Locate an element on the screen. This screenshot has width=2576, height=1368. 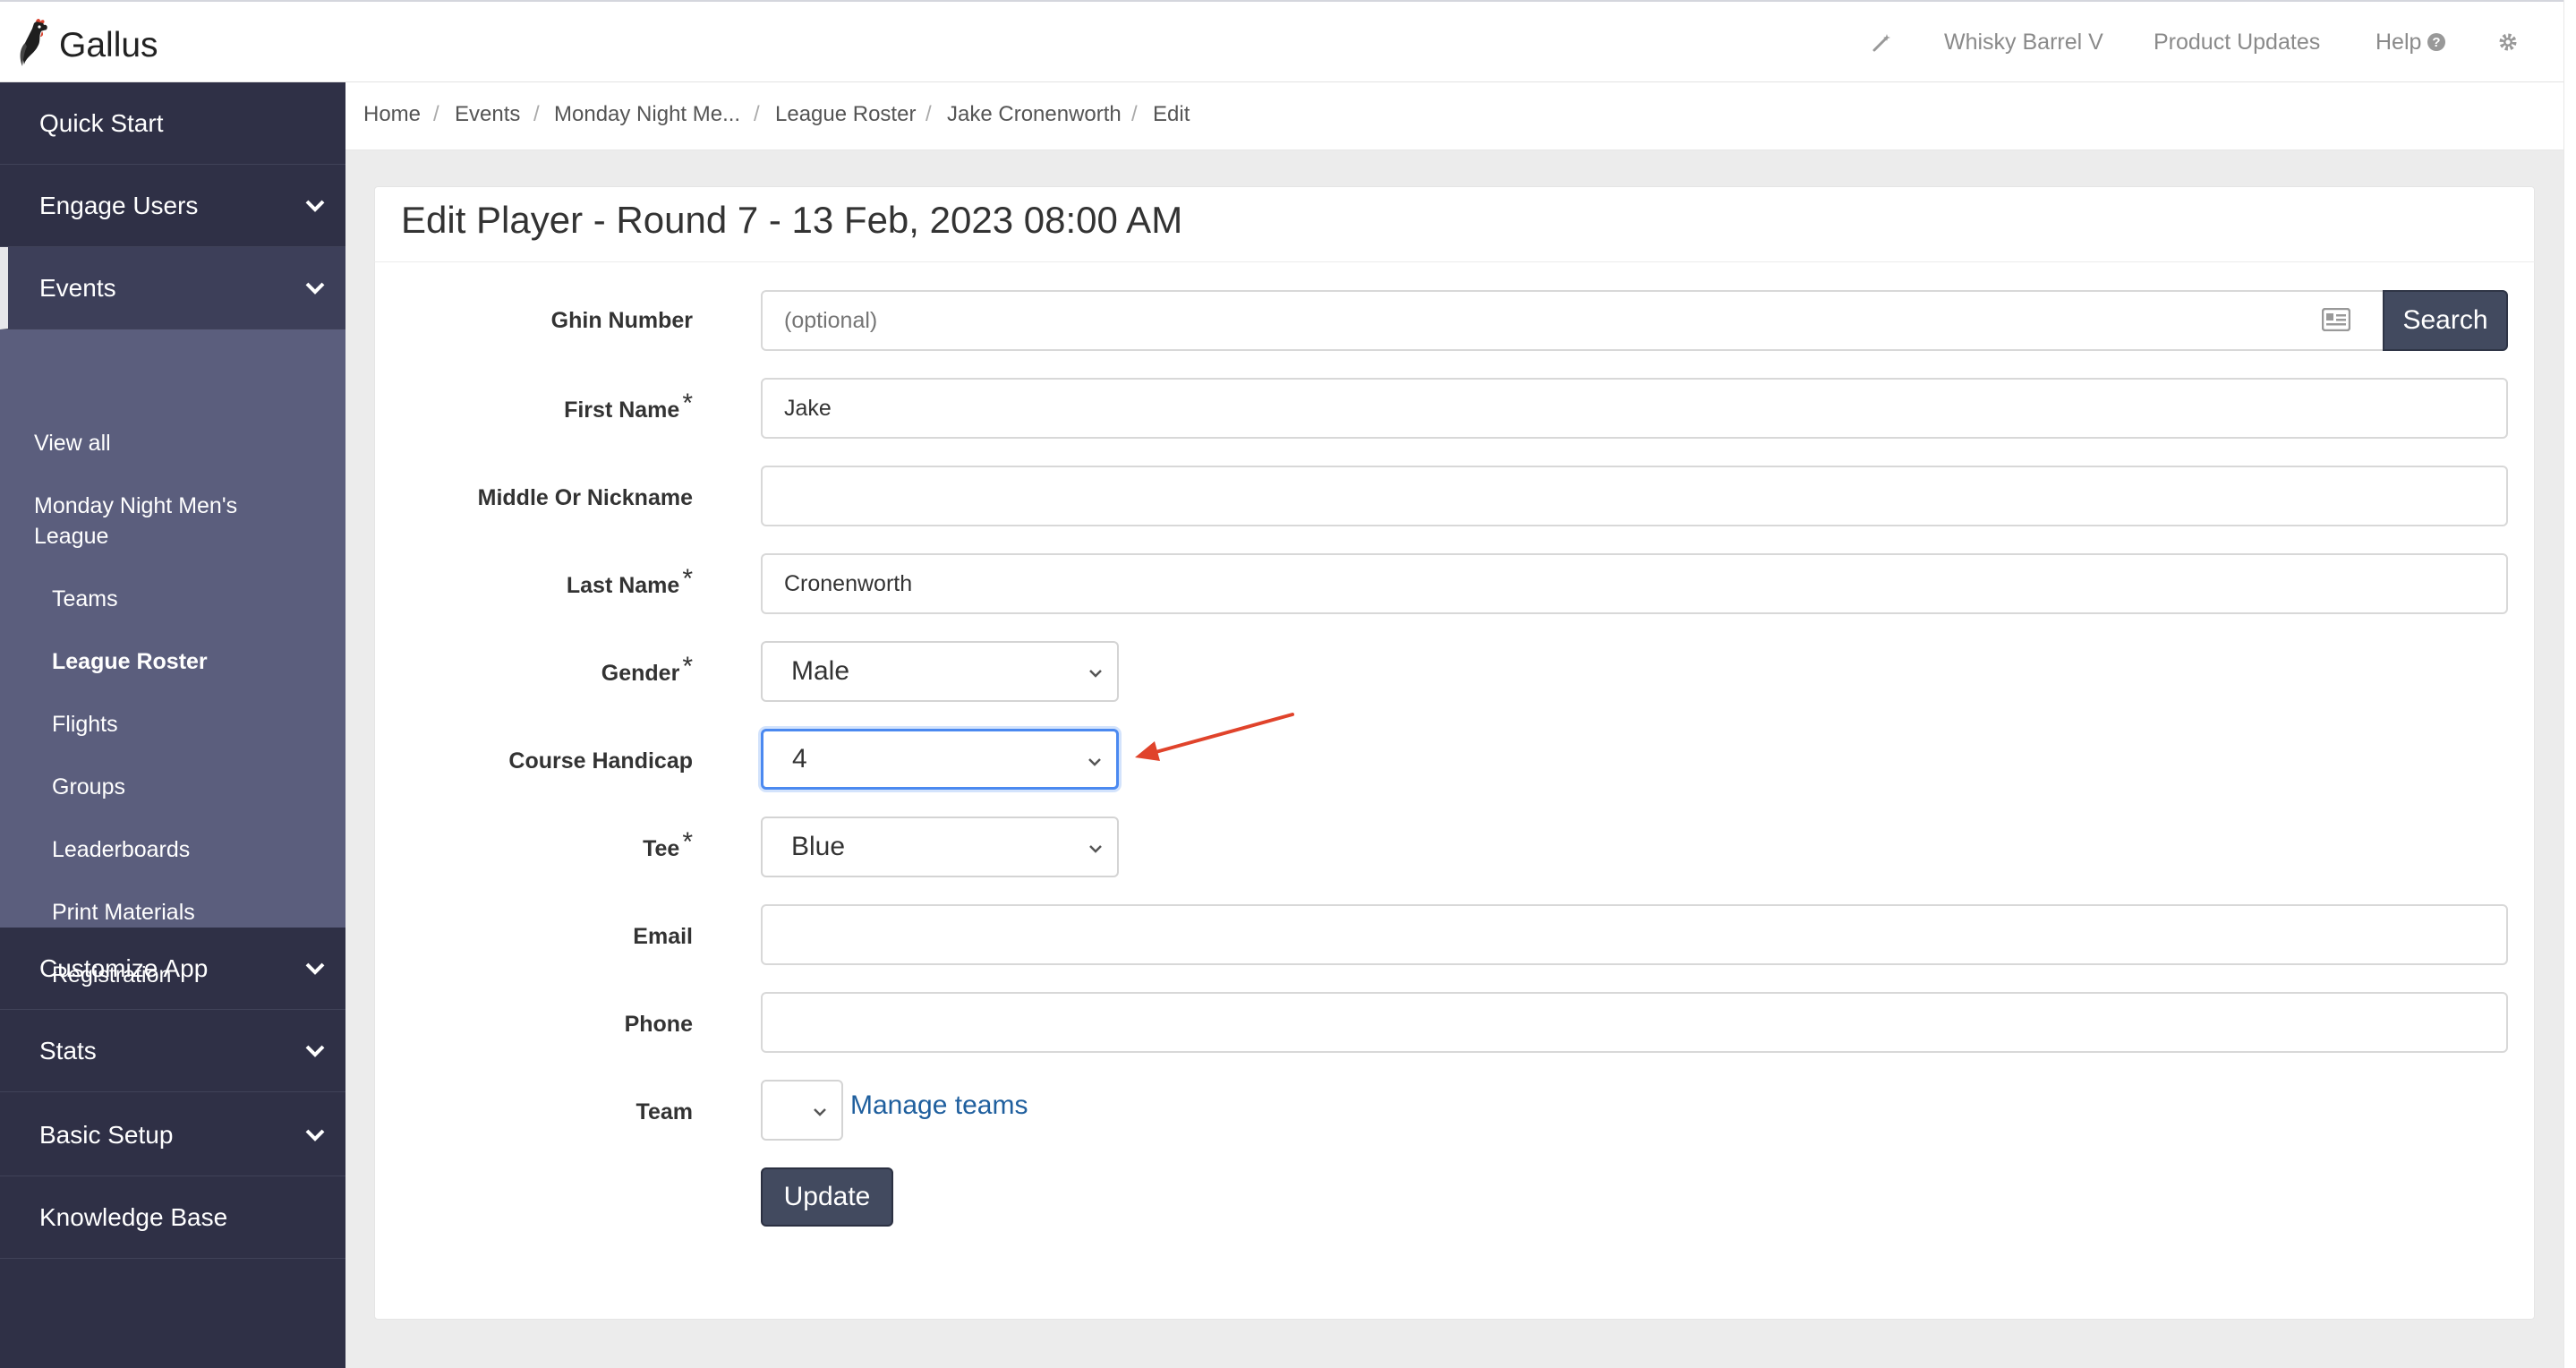
account-menu: Whisky Barrel V is located at coordinates (2023, 42).